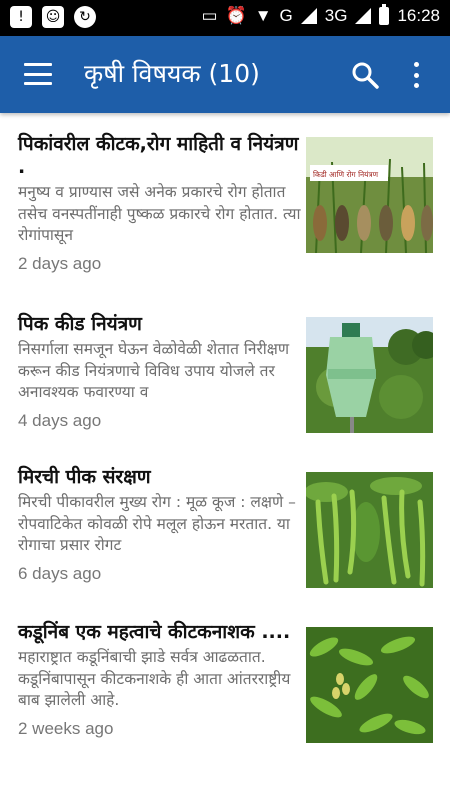 The width and height of the screenshot is (450, 800). Describe the element at coordinates (53, 17) in the screenshot. I see `message-icon: ☺` at that location.